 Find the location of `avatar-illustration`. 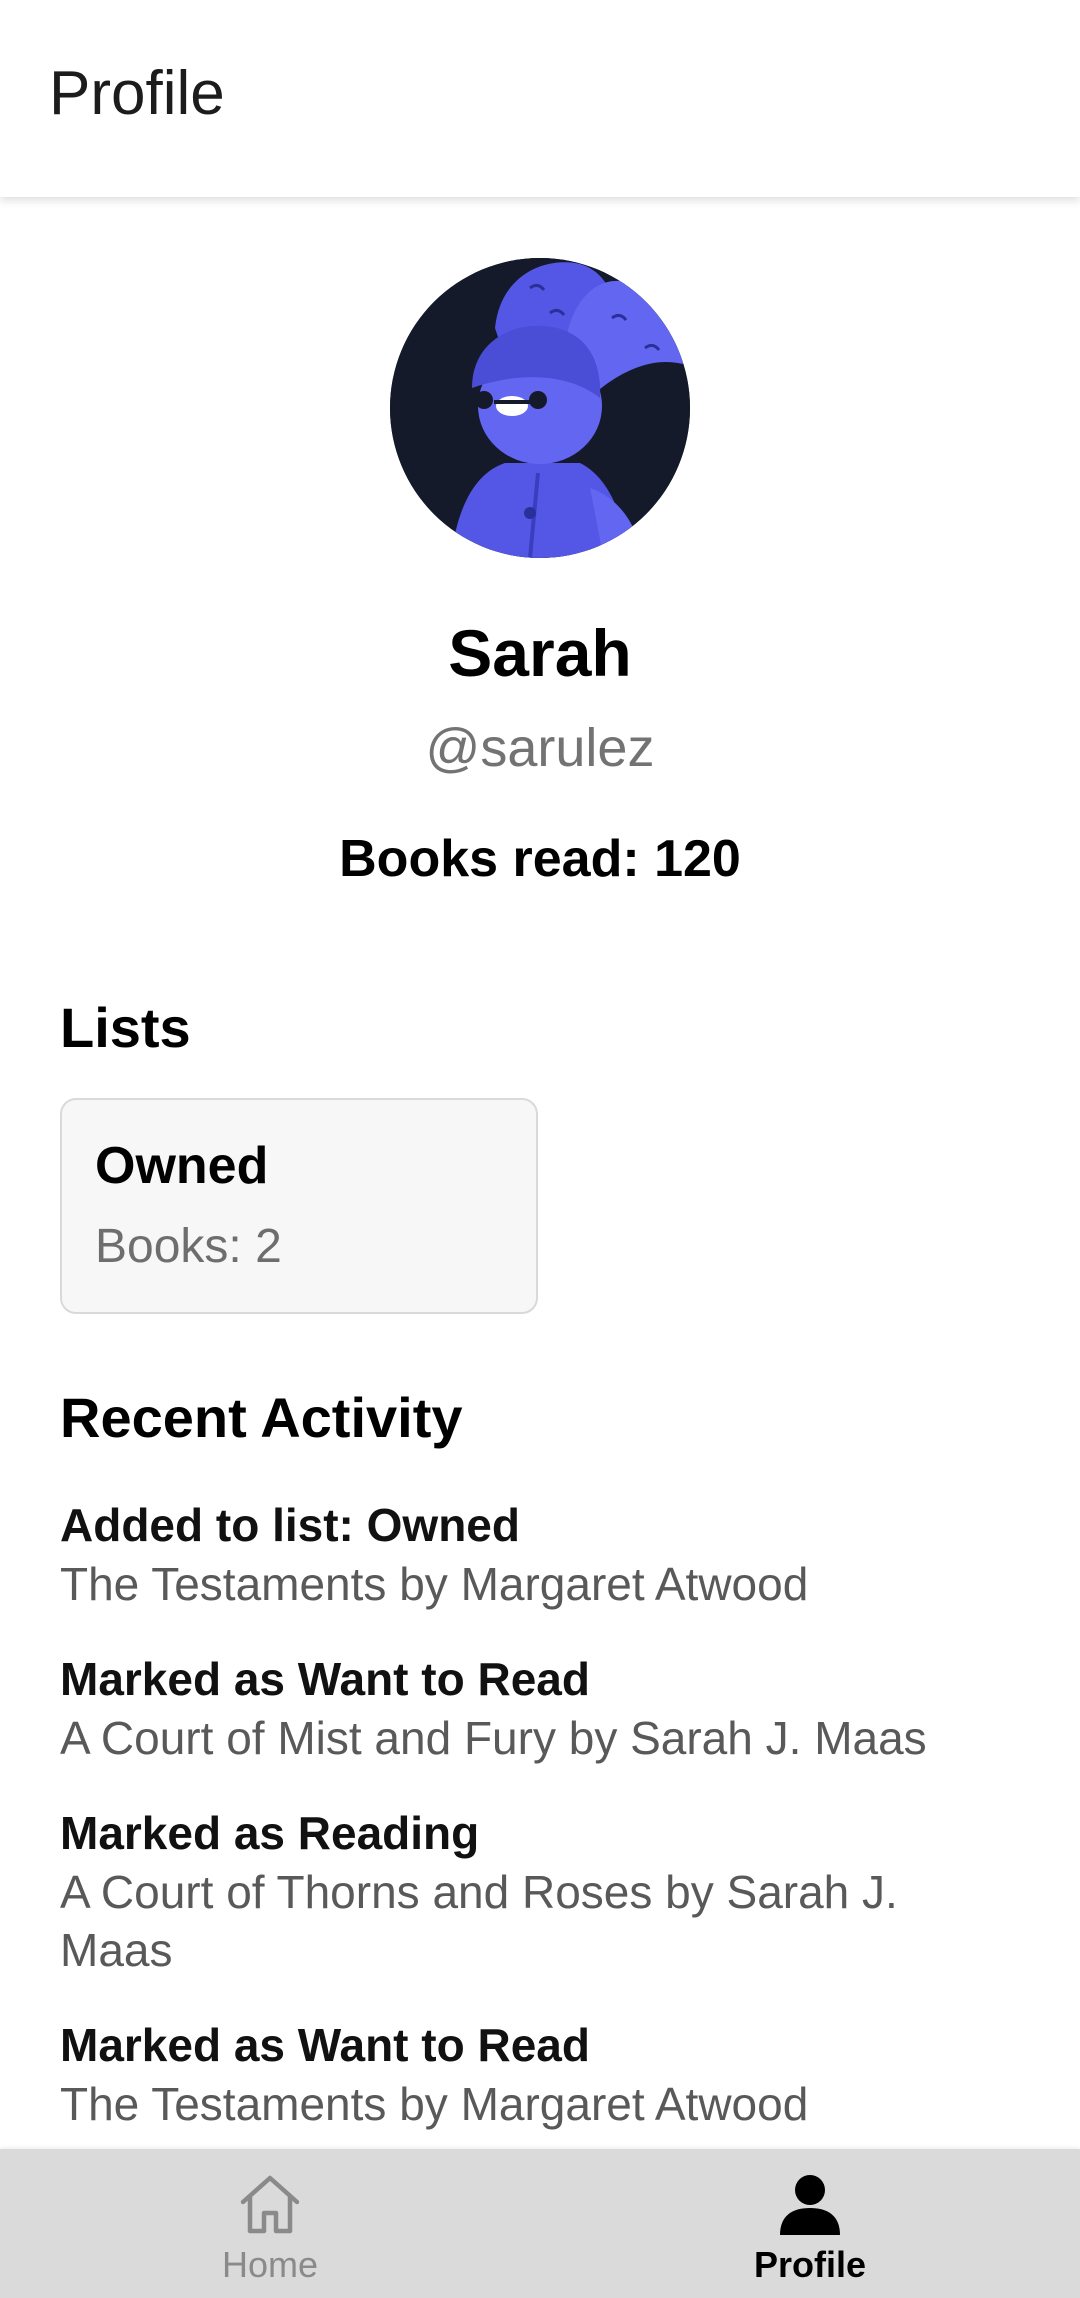

avatar-illustration is located at coordinates (540, 408).